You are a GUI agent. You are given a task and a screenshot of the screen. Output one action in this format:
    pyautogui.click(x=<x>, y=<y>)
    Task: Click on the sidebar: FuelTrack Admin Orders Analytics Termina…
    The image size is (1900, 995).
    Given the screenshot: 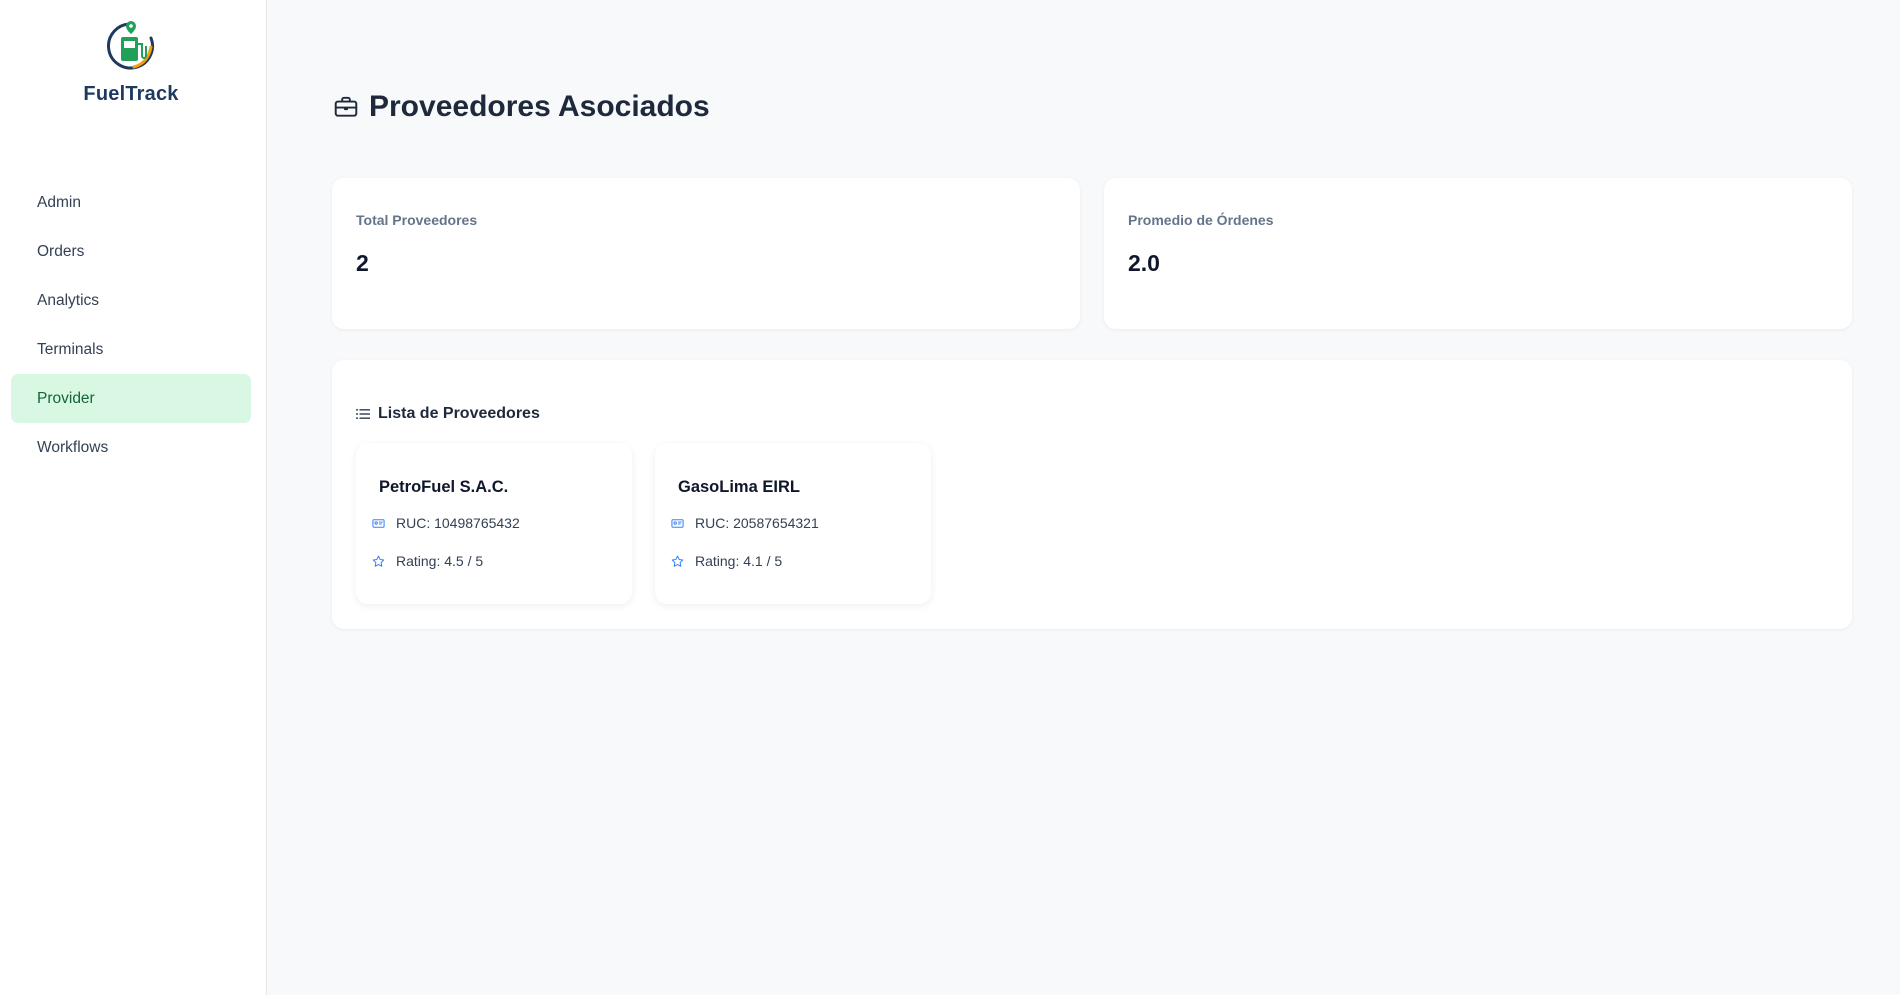 What is the action you would take?
    pyautogui.click(x=133, y=497)
    